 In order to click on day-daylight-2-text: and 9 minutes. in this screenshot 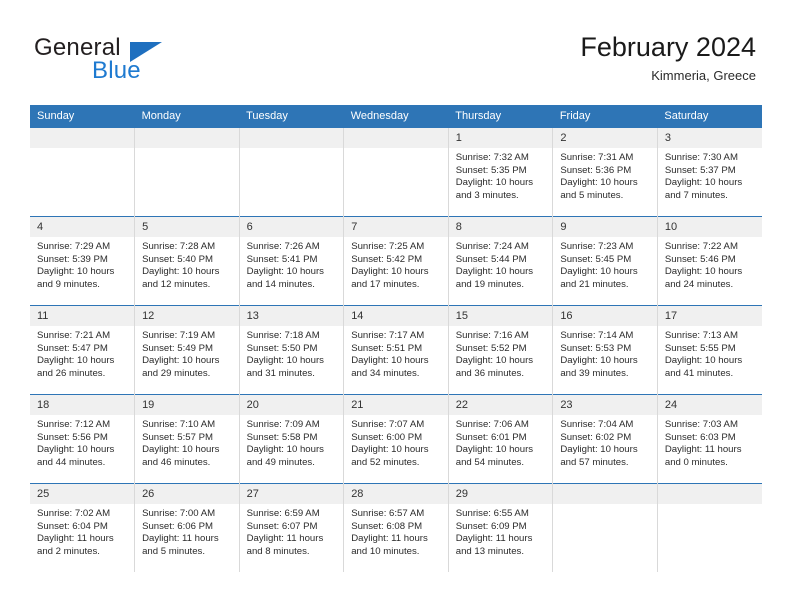, I will do `click(68, 284)`.